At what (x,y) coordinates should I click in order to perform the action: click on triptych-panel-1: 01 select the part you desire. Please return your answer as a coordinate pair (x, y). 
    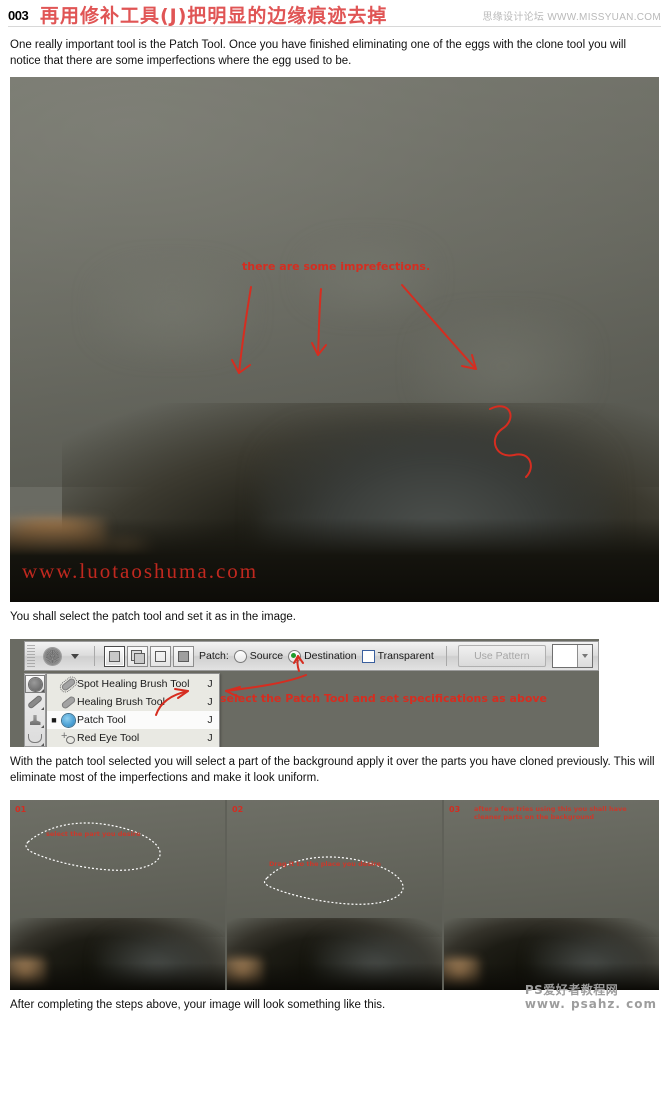
    Looking at the image, I should click on (117, 895).